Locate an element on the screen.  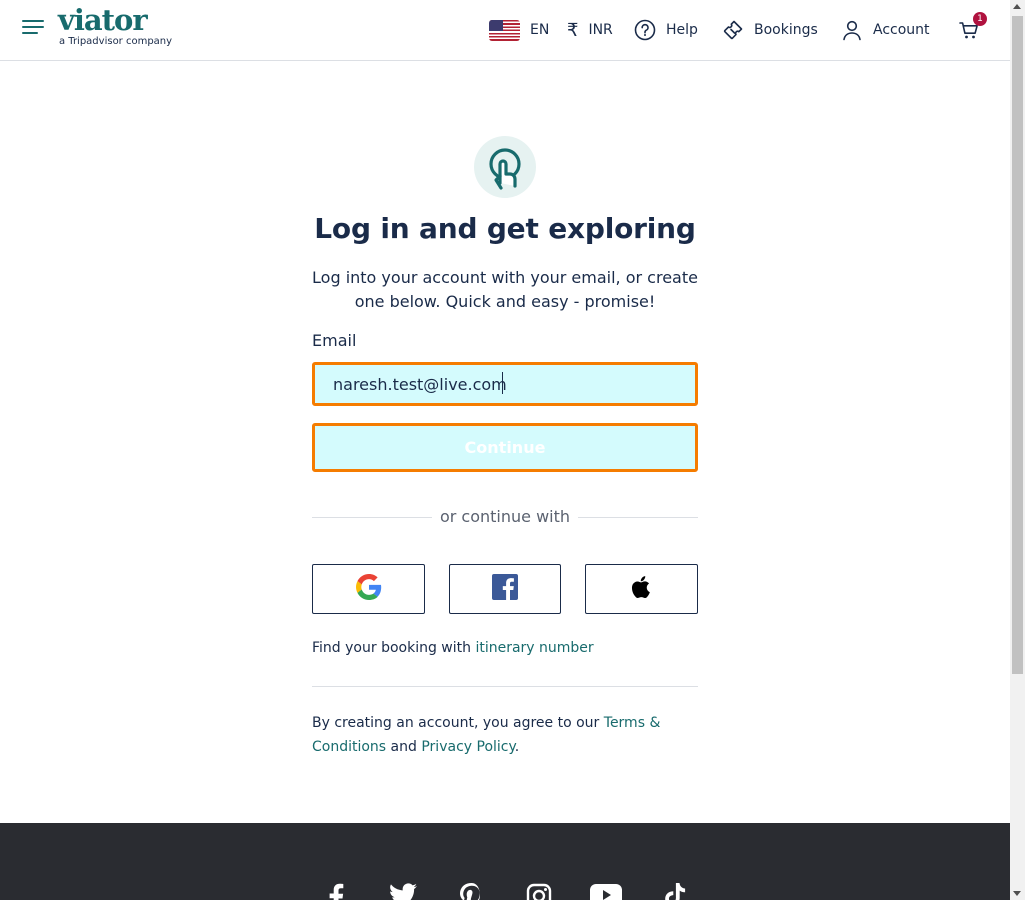
continue-button: Continue is located at coordinates (505, 447).